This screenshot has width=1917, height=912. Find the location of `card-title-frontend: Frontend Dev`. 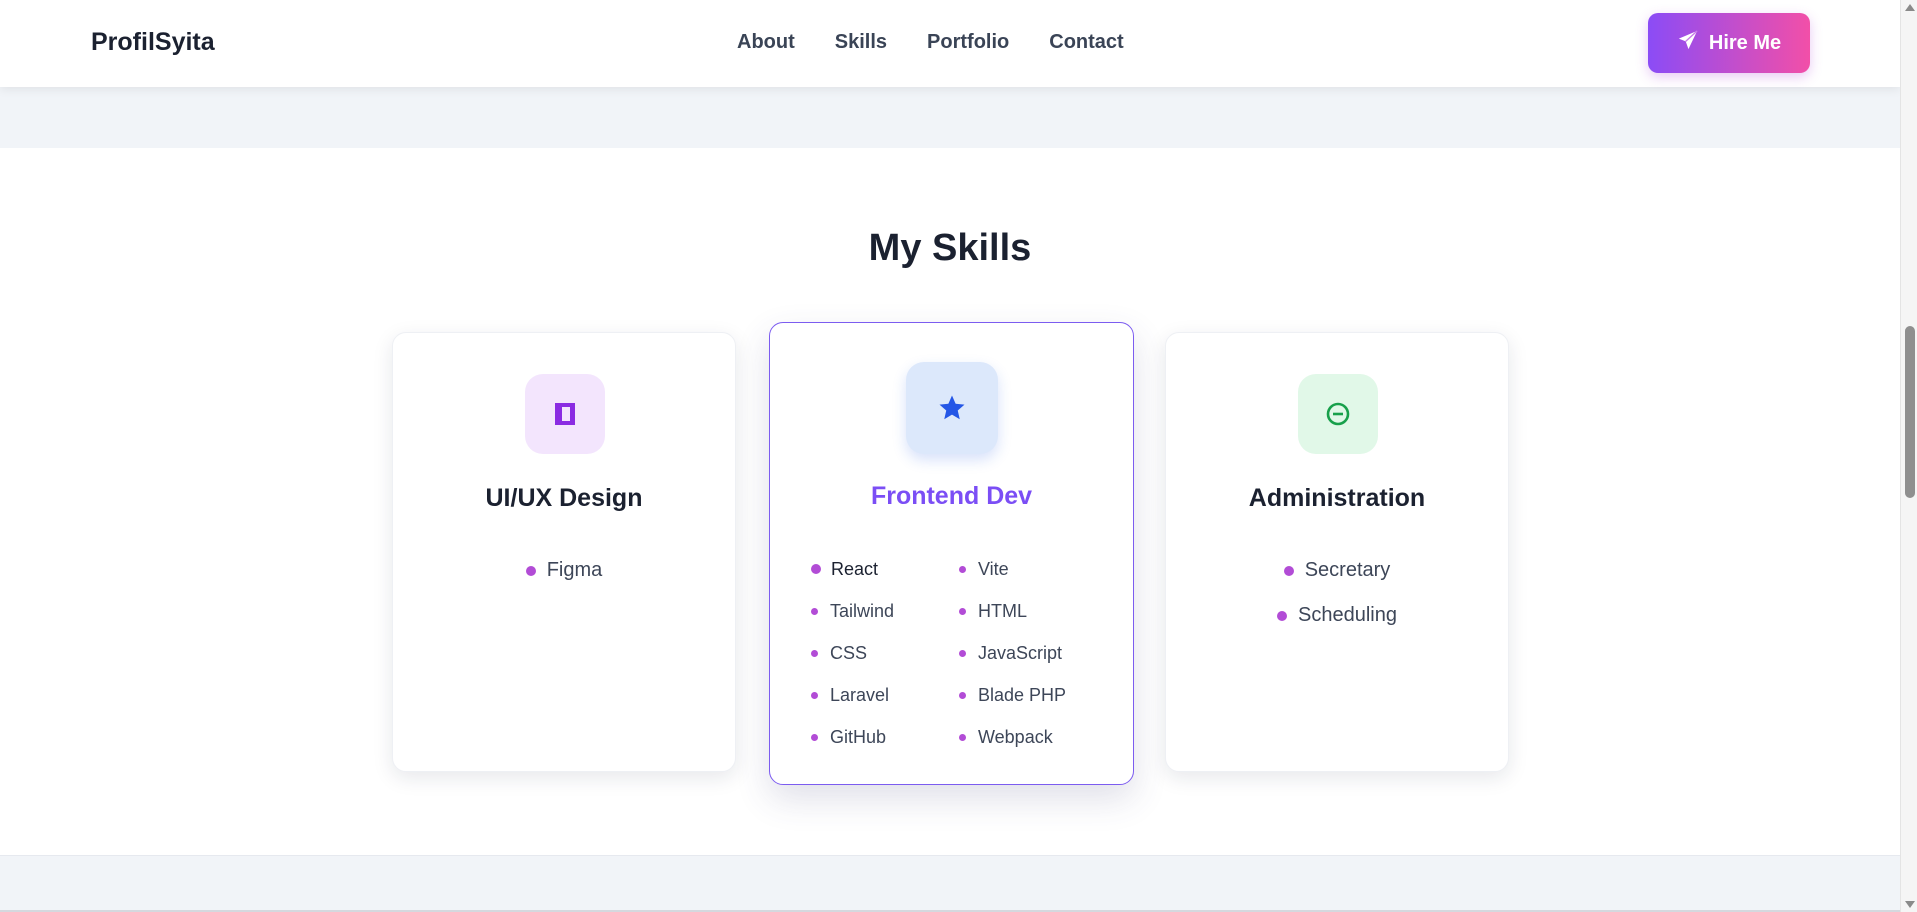

card-title-frontend: Frontend Dev is located at coordinates (951, 496).